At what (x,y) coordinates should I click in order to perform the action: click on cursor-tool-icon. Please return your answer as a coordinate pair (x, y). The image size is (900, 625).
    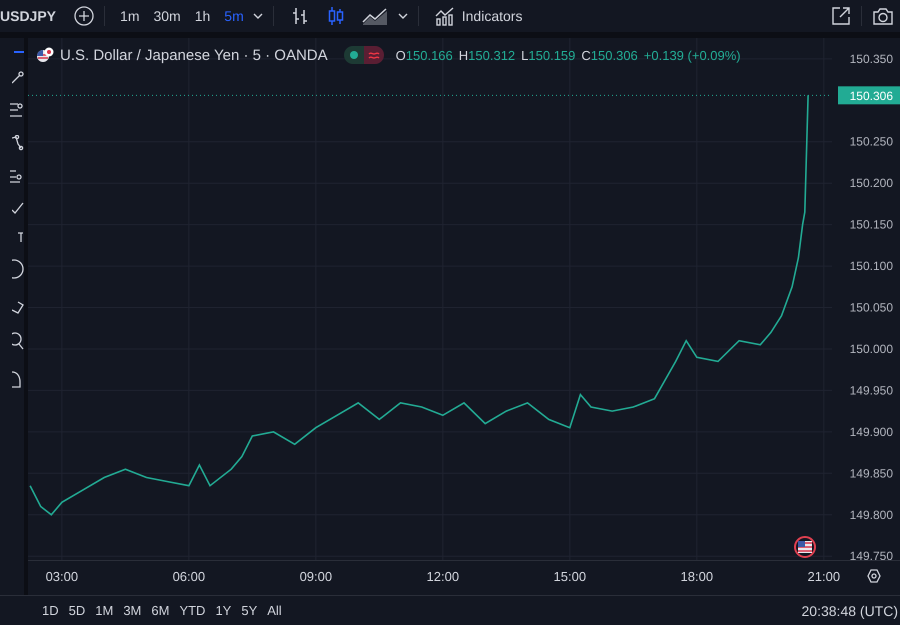
    Looking at the image, I should click on (19, 52).